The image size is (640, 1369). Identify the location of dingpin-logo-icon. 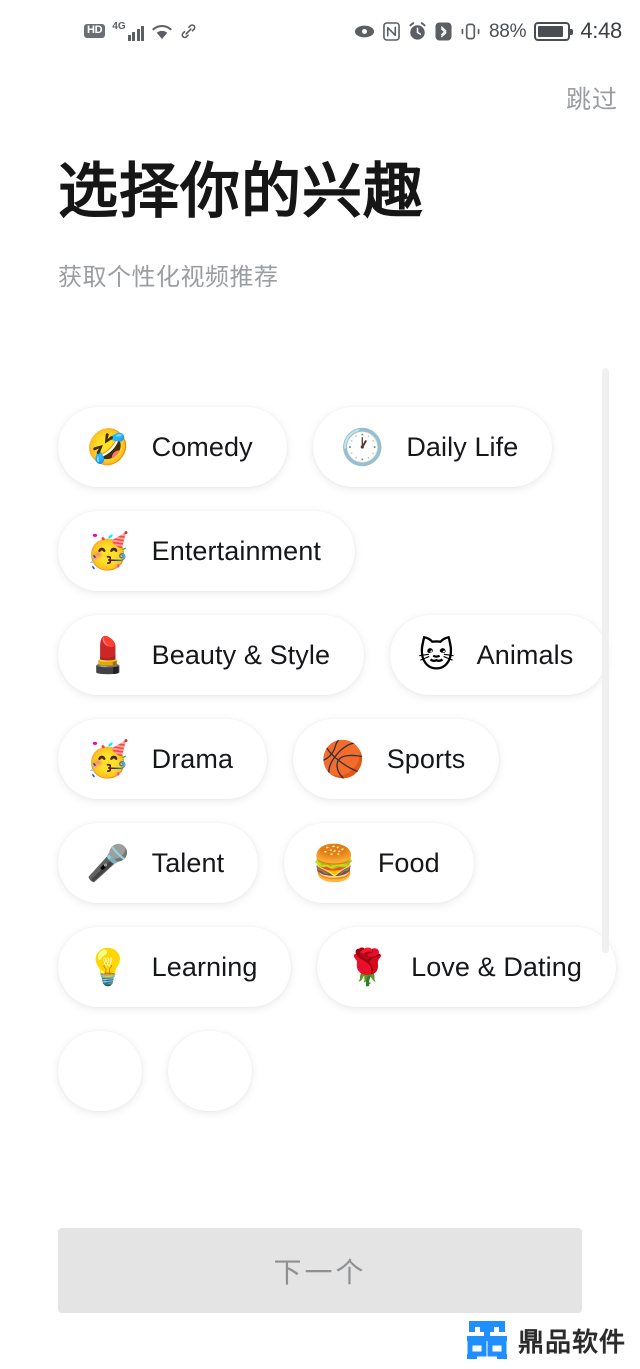
(487, 1341).